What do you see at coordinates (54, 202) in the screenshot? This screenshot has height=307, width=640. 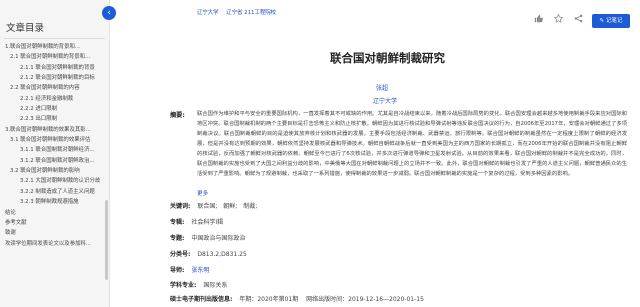 I see `toc-item: 3.2.3 朝鲜制裁规避措施` at bounding box center [54, 202].